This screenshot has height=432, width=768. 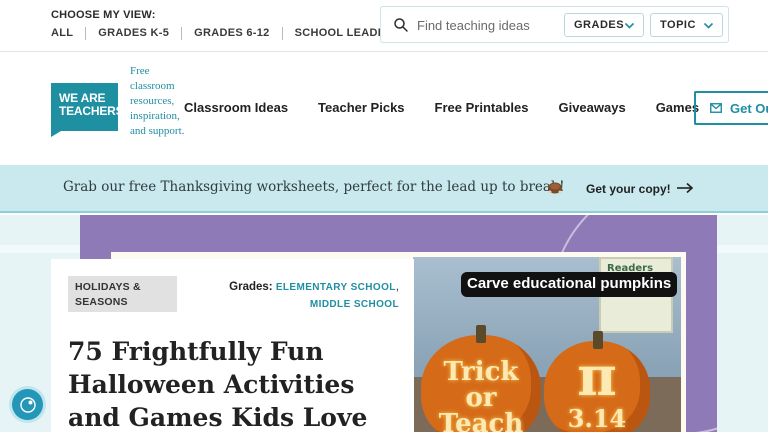 What do you see at coordinates (251, 287) in the screenshot?
I see `grades-label: Grades:` at bounding box center [251, 287].